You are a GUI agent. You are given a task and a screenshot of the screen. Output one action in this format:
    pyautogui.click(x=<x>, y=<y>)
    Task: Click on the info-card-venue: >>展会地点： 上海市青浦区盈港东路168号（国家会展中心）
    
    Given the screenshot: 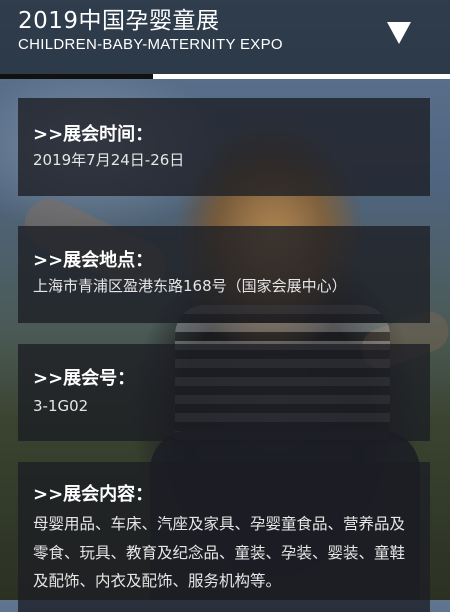 What is the action you would take?
    pyautogui.click(x=224, y=274)
    